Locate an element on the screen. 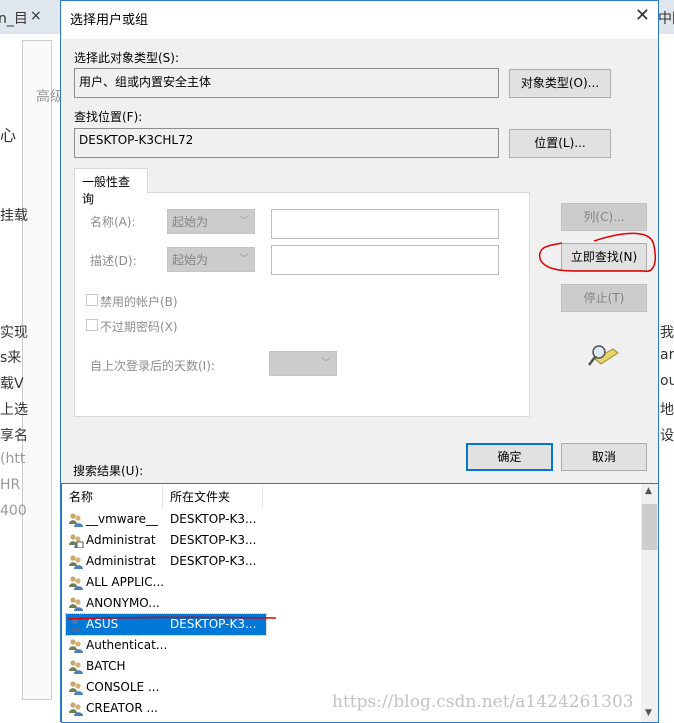  column-header-name: 名称 is located at coordinates (112, 497).